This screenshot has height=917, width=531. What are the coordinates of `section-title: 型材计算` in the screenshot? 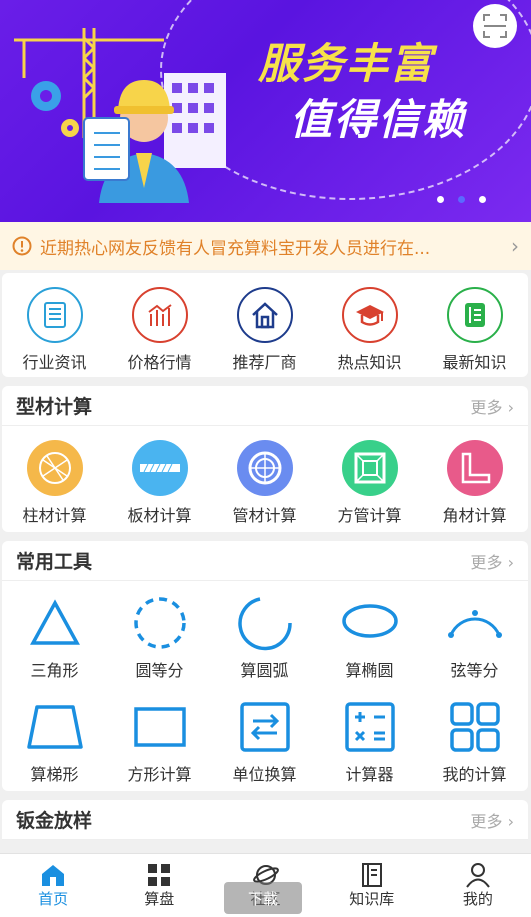 It's located at (54, 407).